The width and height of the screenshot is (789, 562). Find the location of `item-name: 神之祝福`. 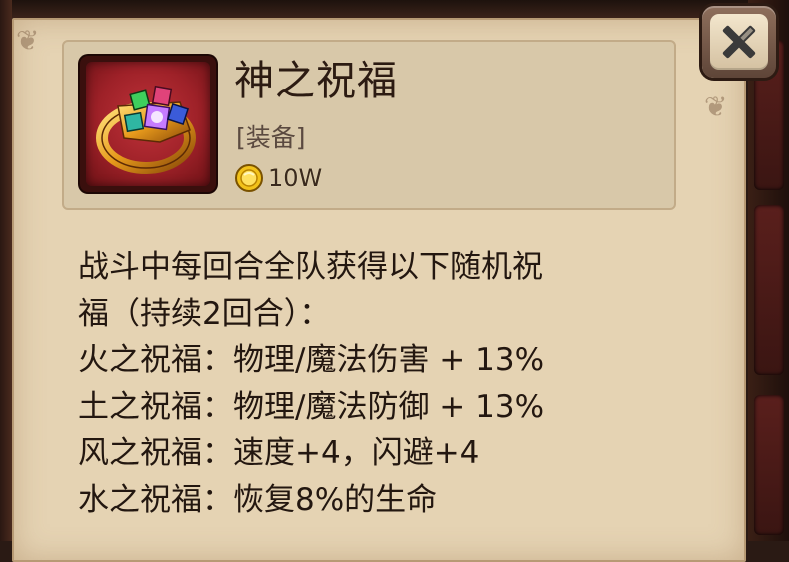

item-name: 神之祝福 is located at coordinates (316, 81).